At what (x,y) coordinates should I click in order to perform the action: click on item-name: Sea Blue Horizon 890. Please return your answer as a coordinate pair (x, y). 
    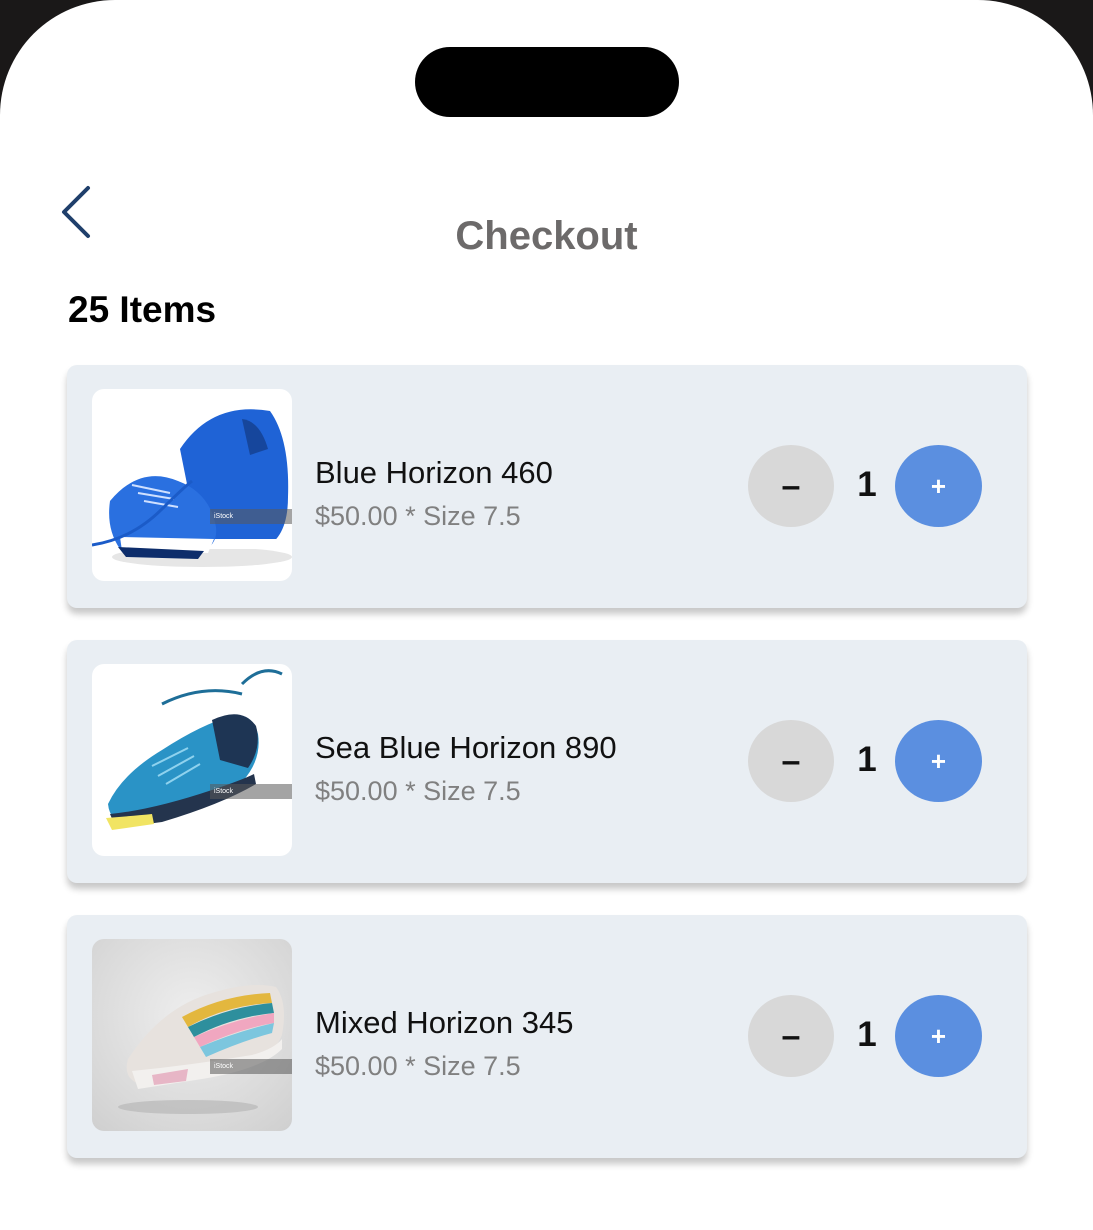
    Looking at the image, I should click on (466, 747).